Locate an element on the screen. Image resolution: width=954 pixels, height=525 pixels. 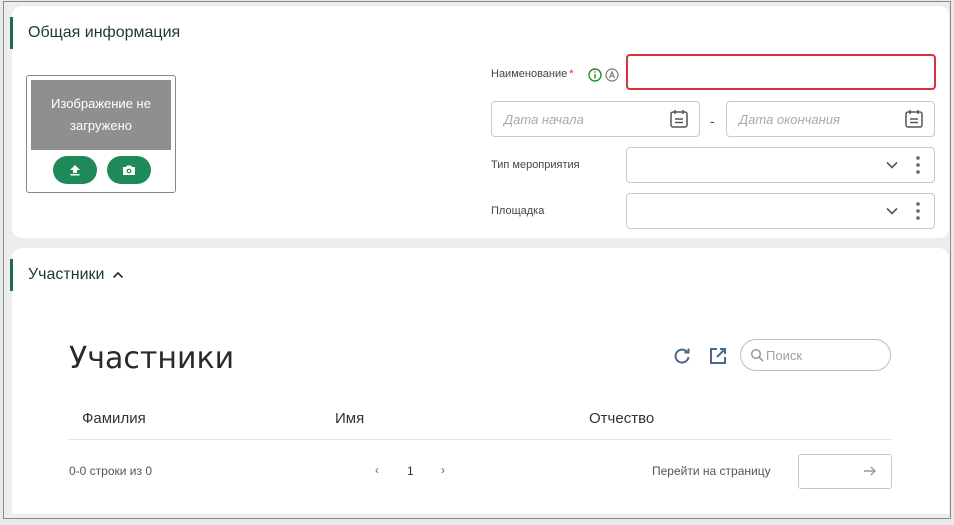
upload-icon is located at coordinates (75, 170).